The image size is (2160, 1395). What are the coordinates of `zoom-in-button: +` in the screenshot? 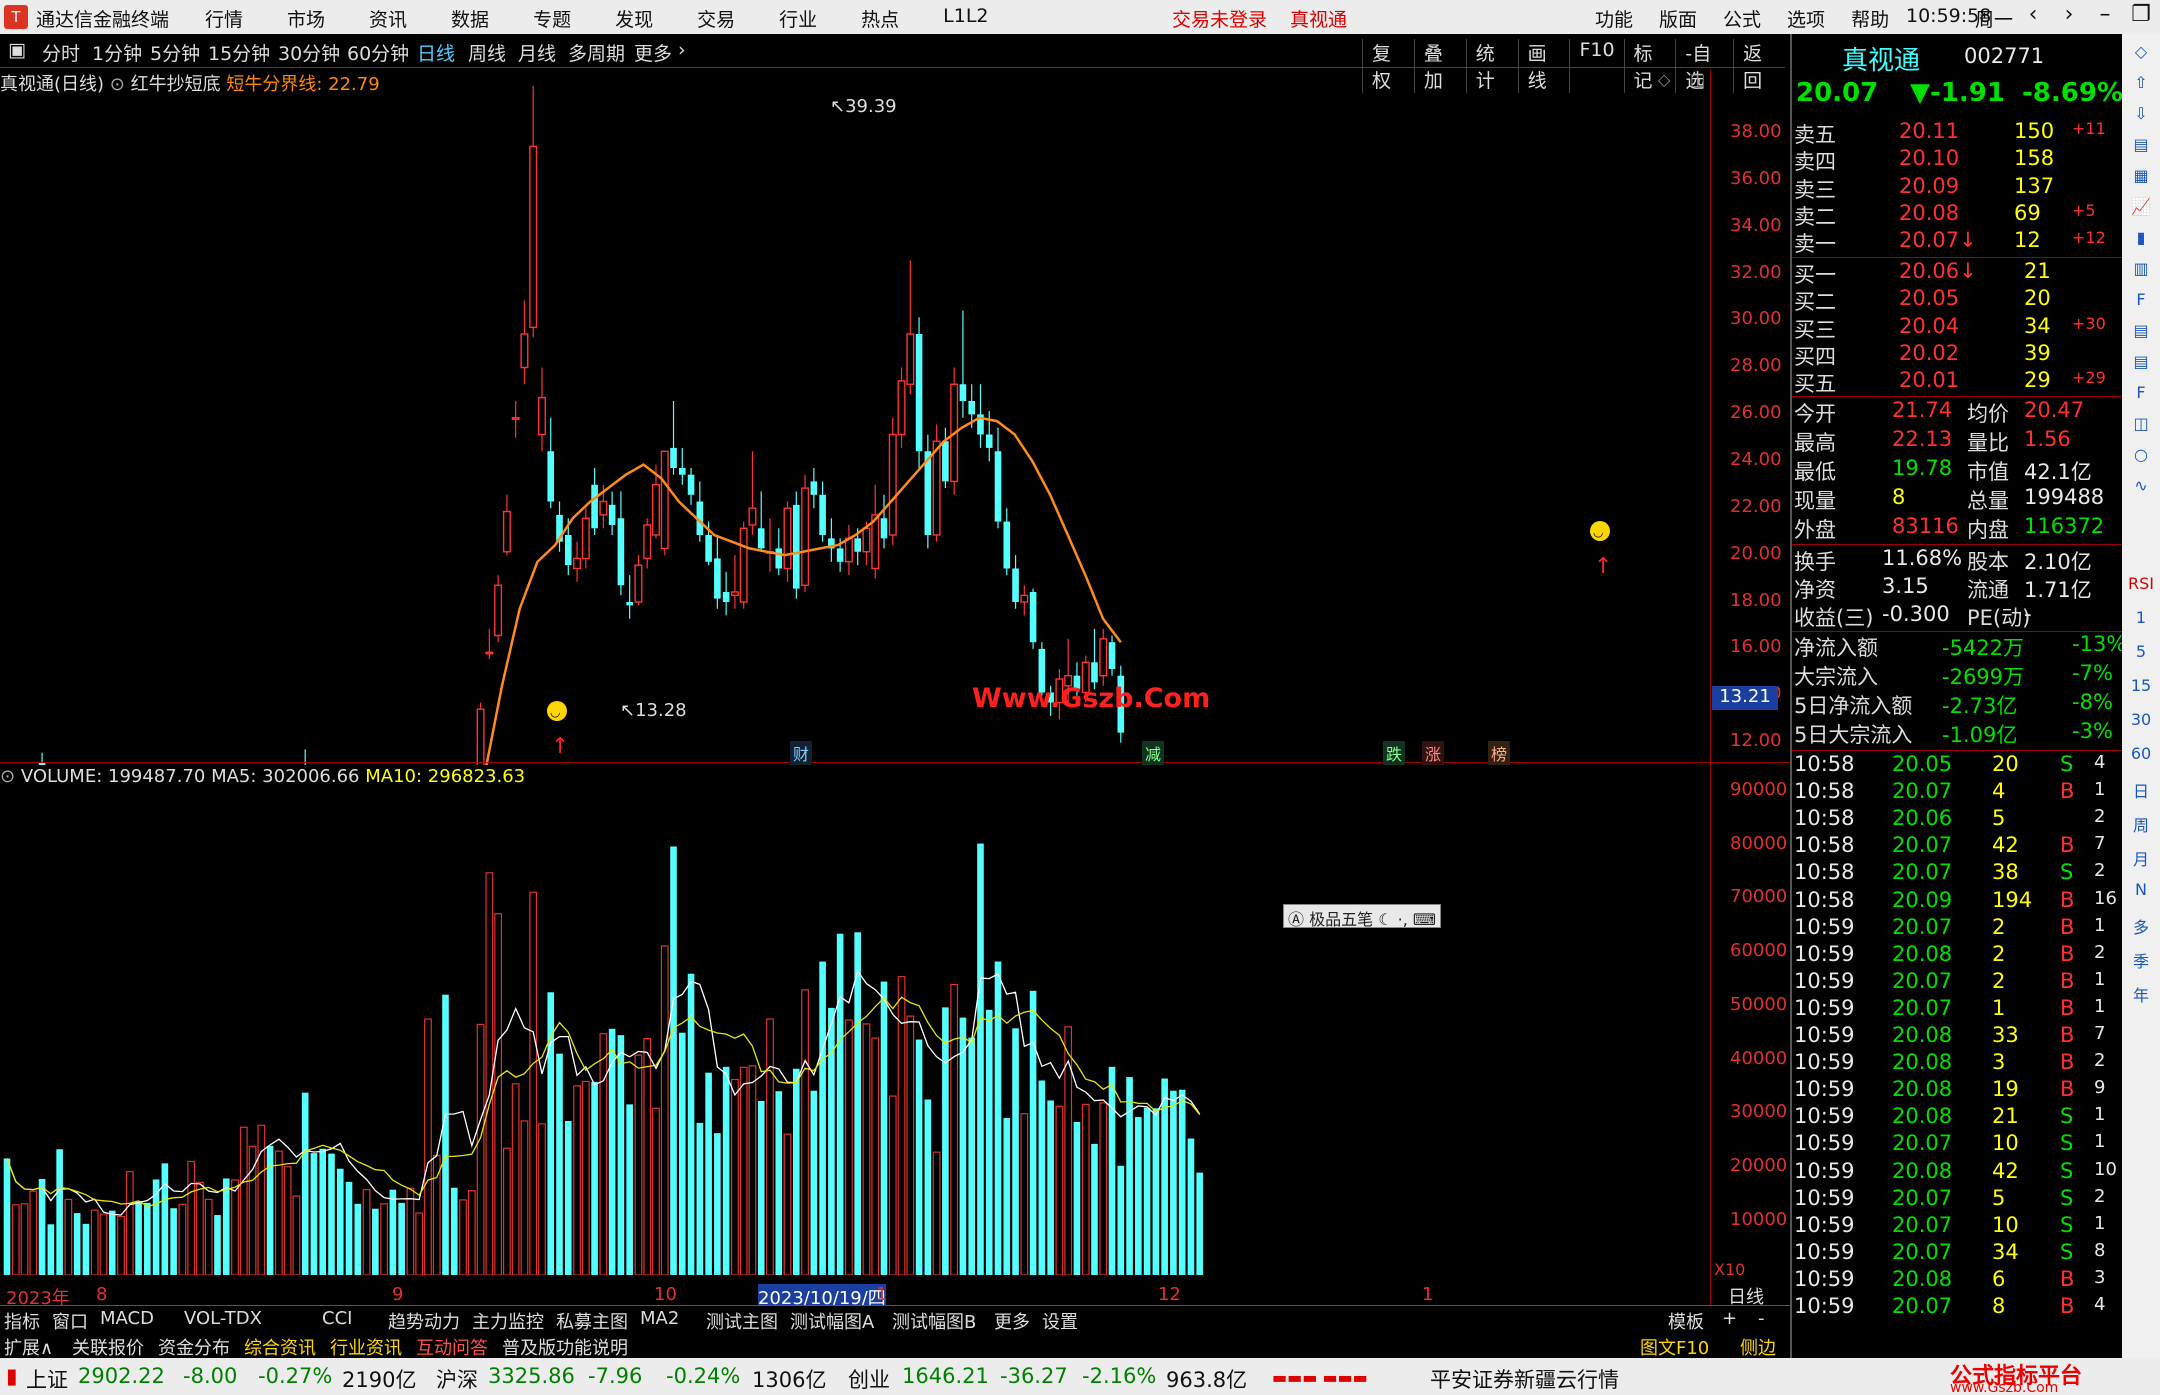 It's located at (1729, 1318).